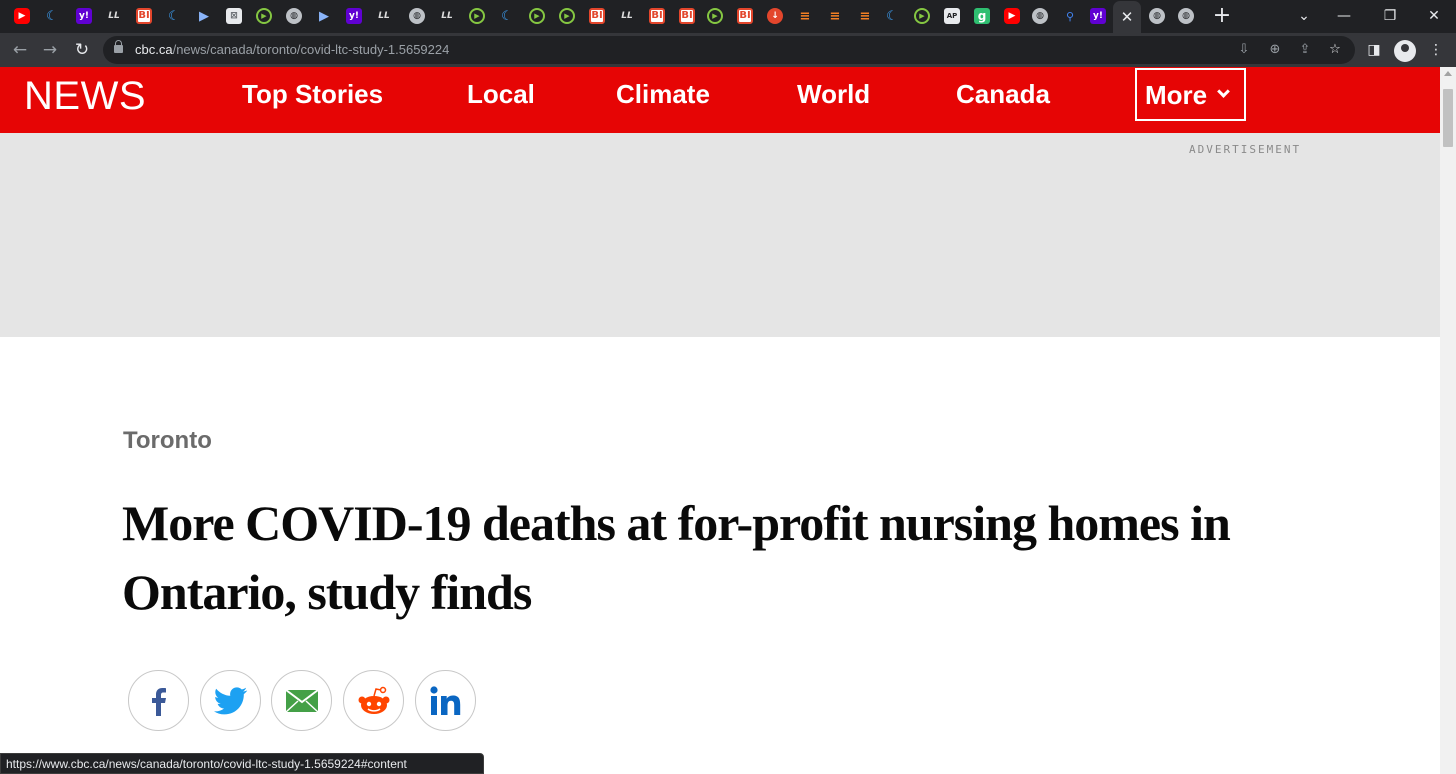 The image size is (1456, 774). What do you see at coordinates (833, 94) in the screenshot?
I see `nav-world: World` at bounding box center [833, 94].